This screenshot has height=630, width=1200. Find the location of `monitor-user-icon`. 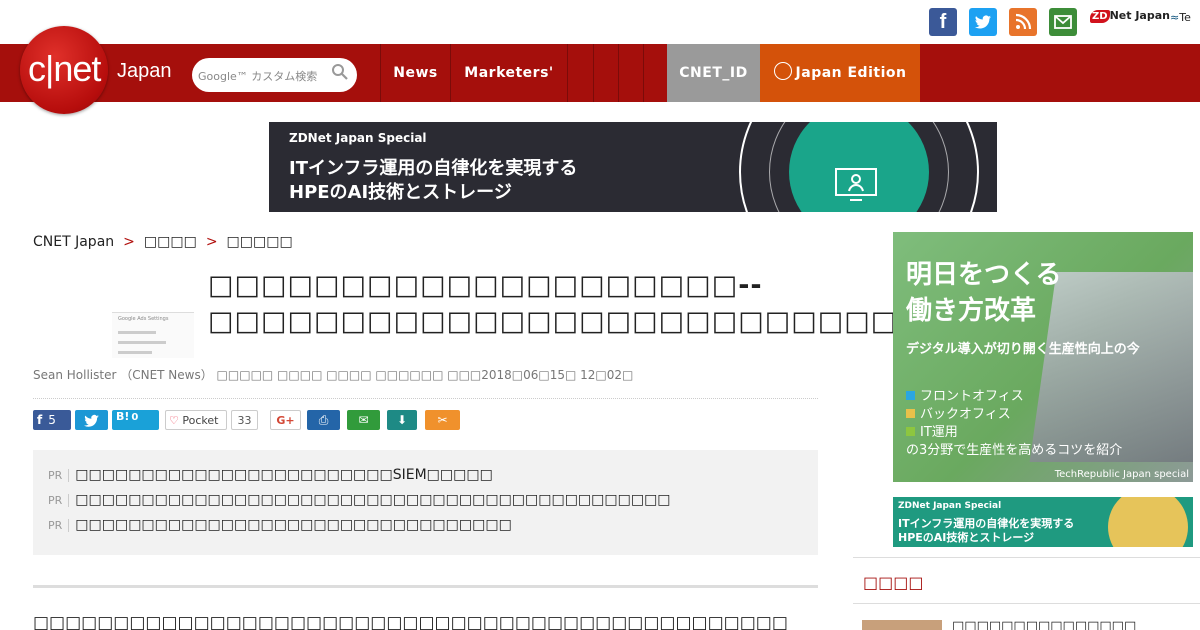

monitor-user-icon is located at coordinates (856, 184).